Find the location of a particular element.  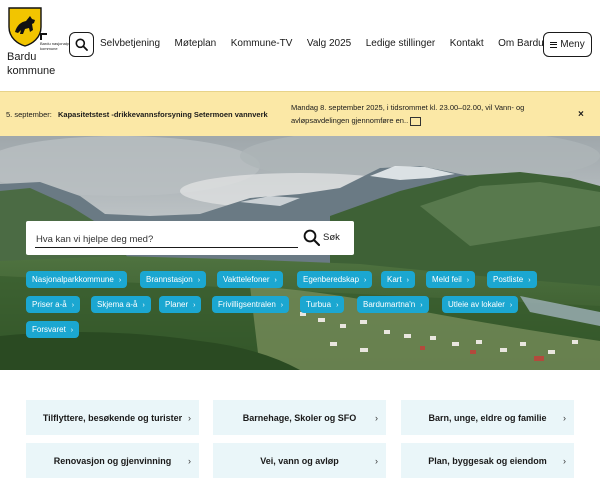

card-label: Barn, unge, eldre og familie is located at coordinates (487, 417).